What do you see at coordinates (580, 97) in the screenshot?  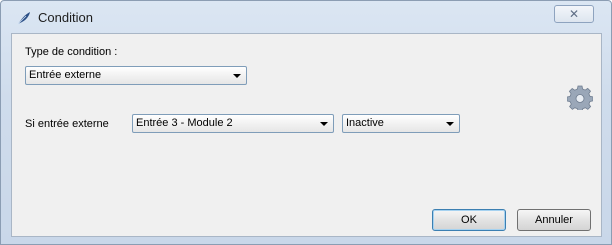 I see `gear-icon` at bounding box center [580, 97].